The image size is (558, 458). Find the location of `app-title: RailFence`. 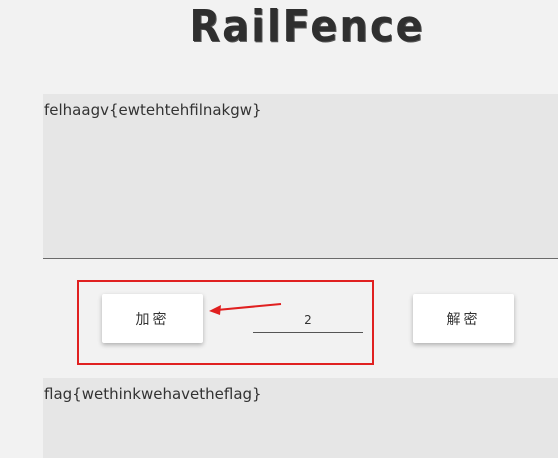

app-title: RailFence is located at coordinates (279, 27).